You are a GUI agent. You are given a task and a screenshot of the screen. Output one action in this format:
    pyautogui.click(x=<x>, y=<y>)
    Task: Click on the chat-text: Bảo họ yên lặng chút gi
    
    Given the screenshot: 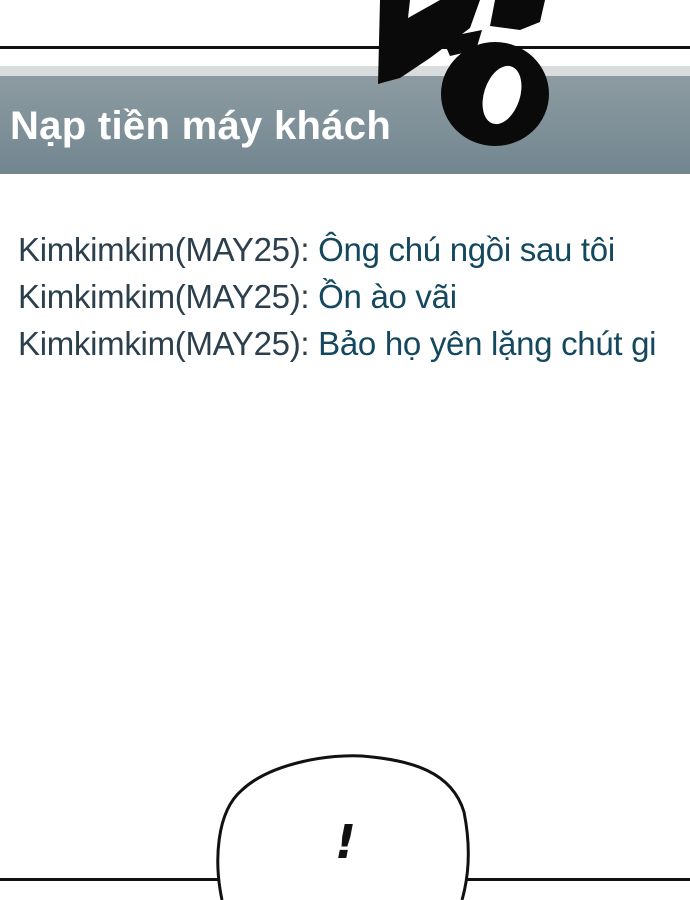 What is the action you would take?
    pyautogui.click(x=487, y=343)
    